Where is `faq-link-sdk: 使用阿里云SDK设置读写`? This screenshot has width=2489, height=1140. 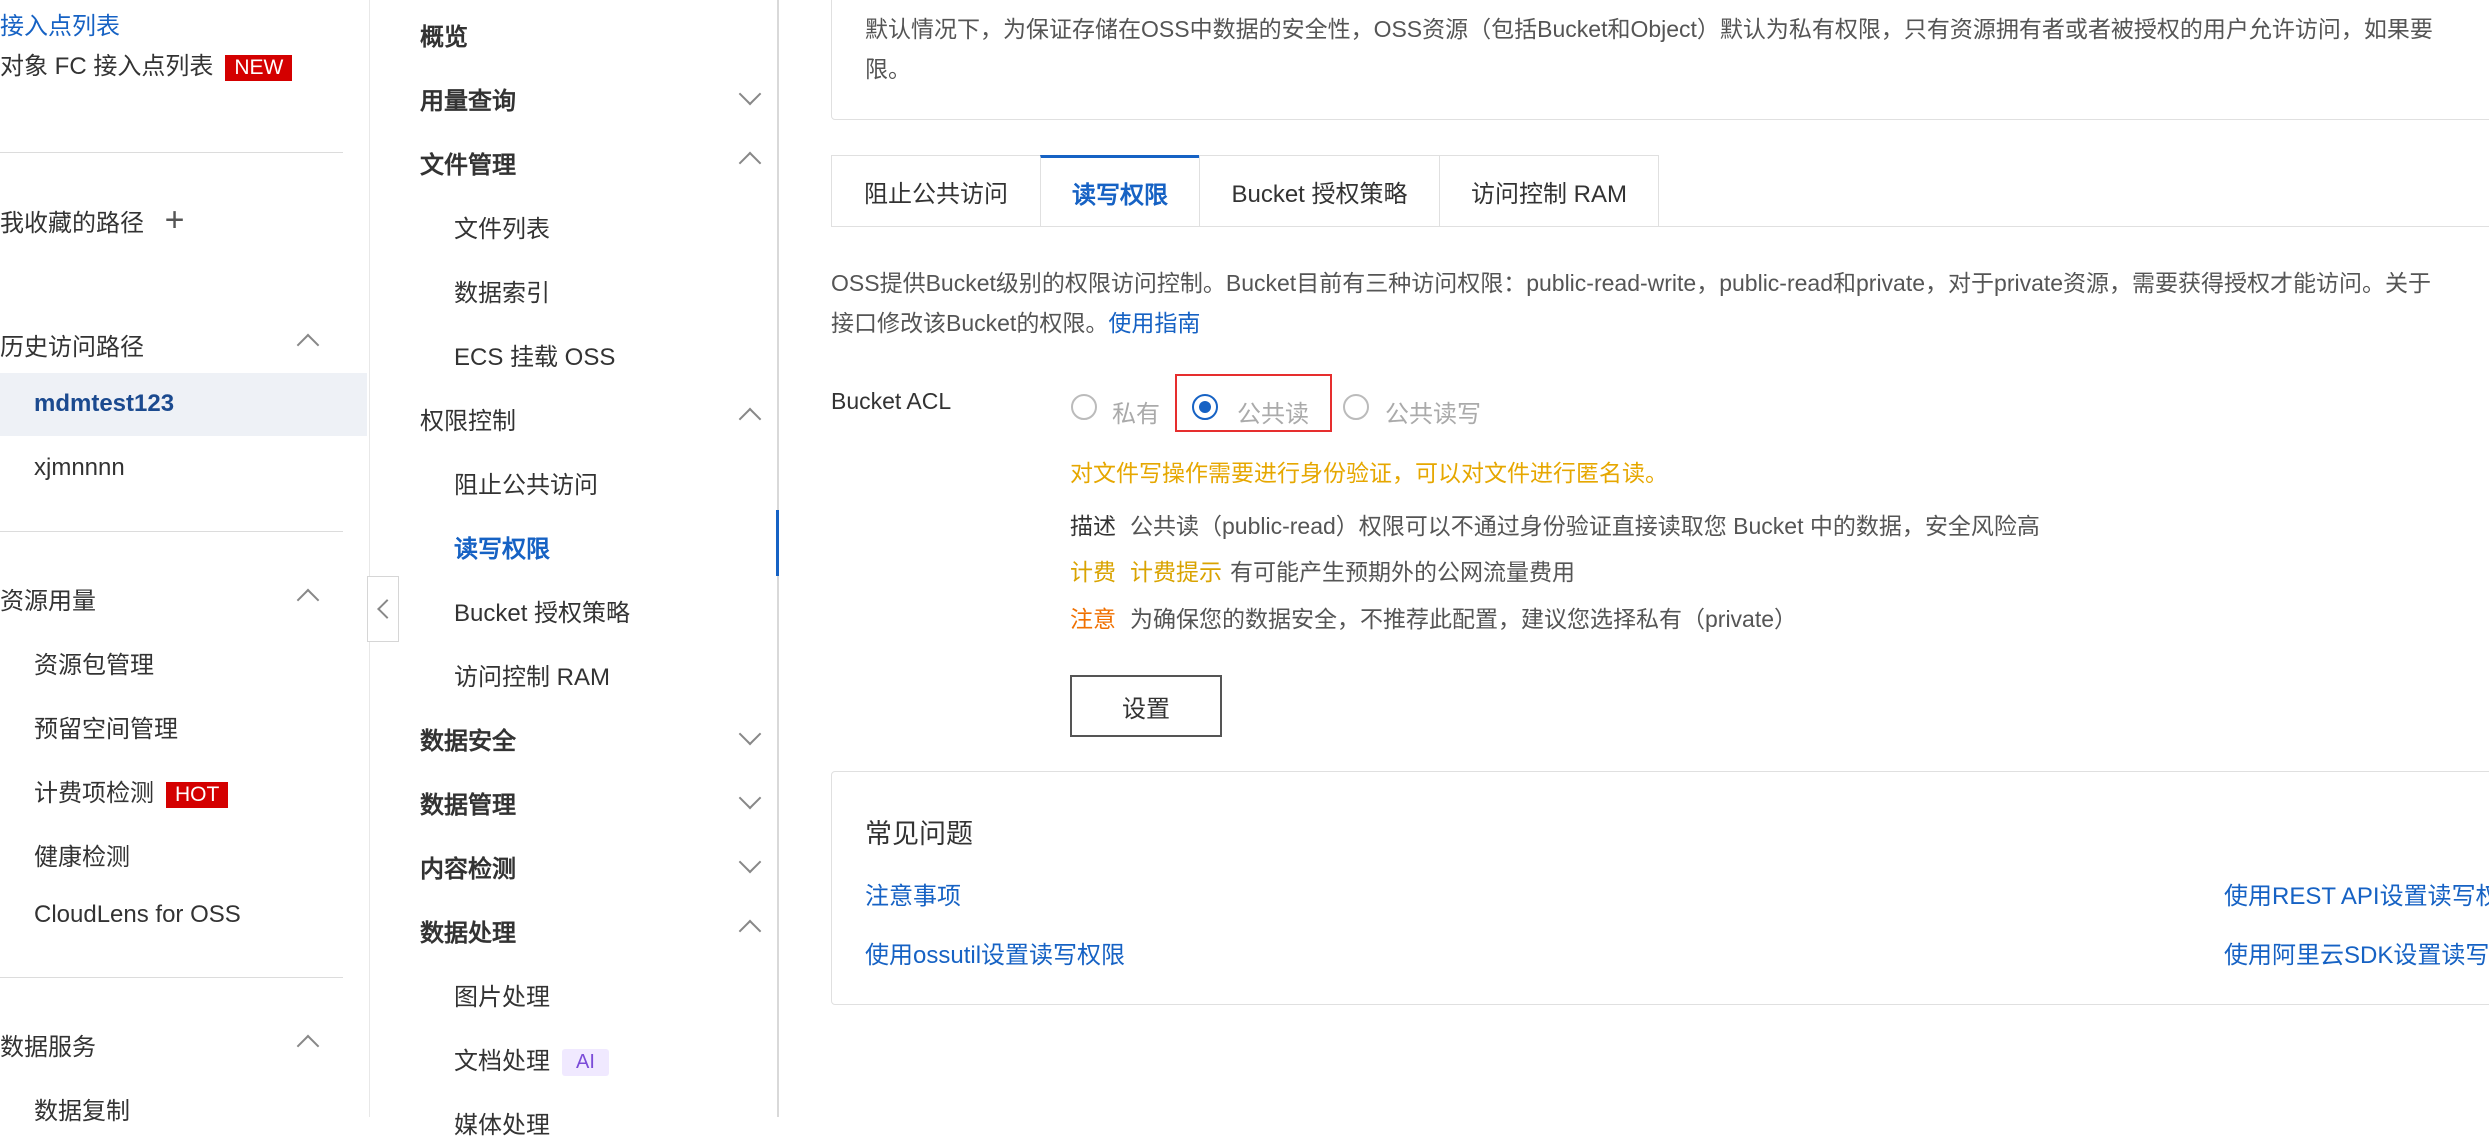
faq-link-sdk: 使用阿里云SDK设置读写 is located at coordinates (2356, 952).